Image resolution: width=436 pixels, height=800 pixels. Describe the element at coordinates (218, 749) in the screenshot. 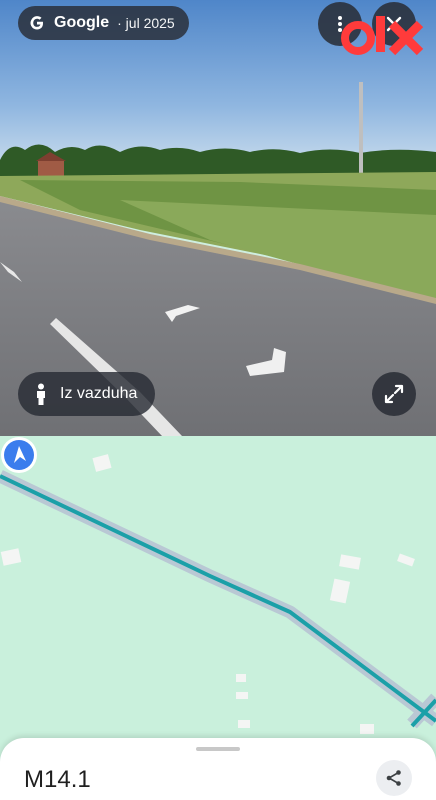

I see `sheet-drag-handle` at that location.